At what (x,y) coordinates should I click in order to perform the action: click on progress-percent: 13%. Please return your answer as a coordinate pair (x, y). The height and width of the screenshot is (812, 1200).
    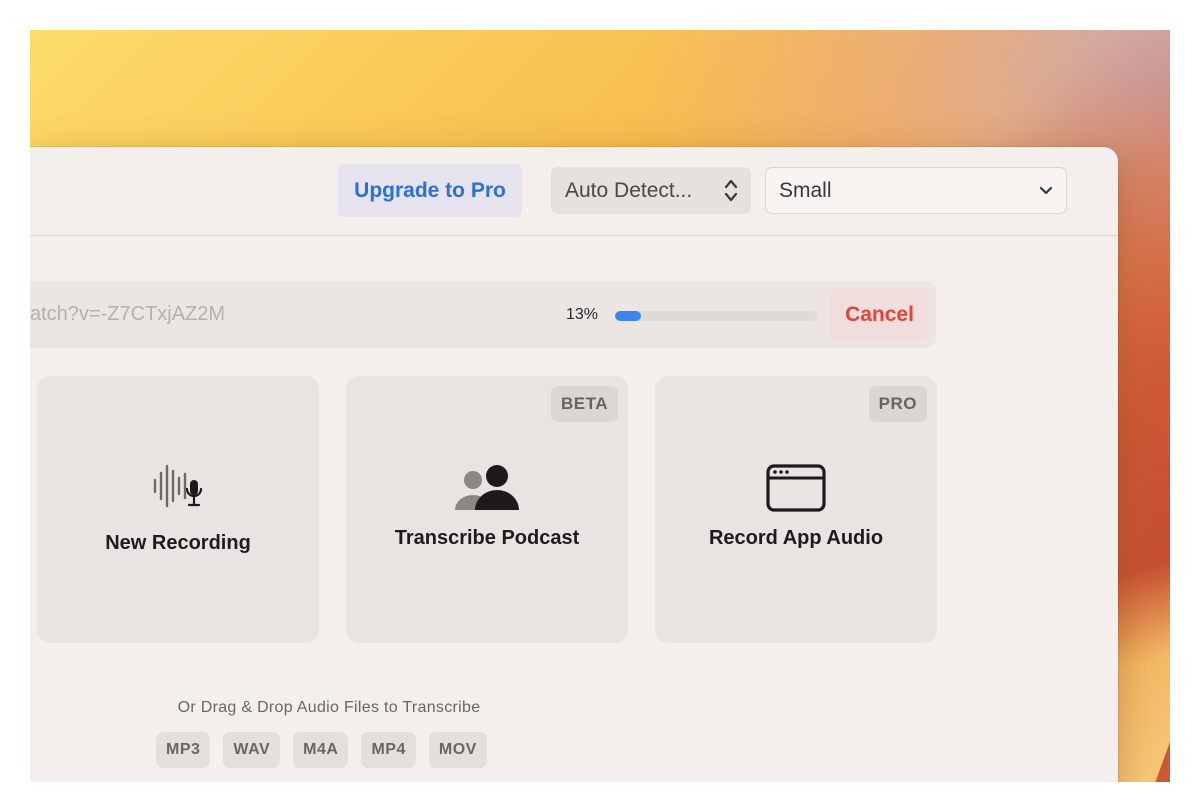
    Looking at the image, I should click on (582, 314).